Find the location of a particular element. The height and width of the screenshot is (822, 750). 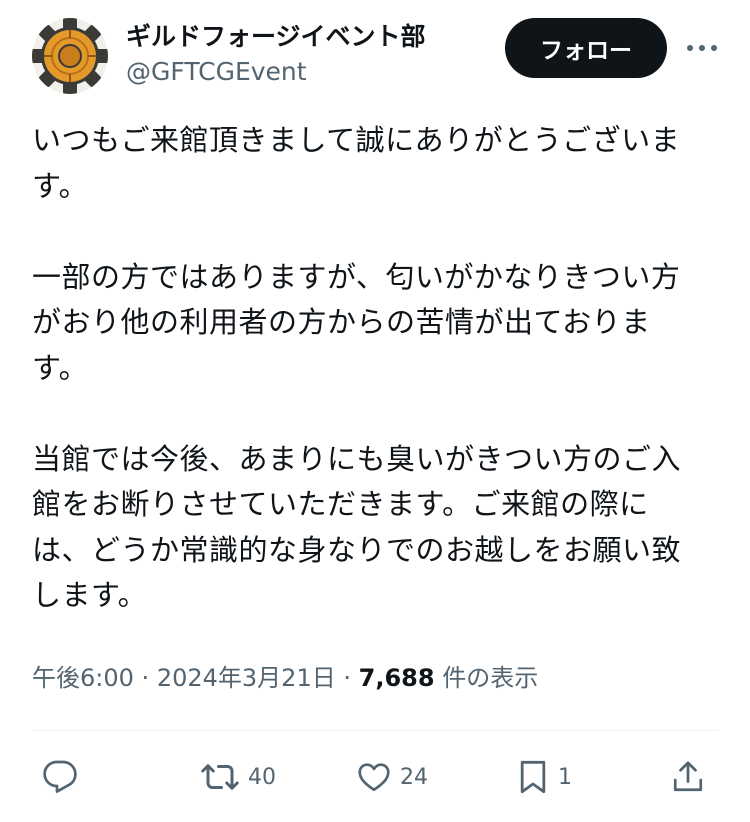

text-line: いつもご来館頂きまして誠にありがとうございま is located at coordinates (356, 140).